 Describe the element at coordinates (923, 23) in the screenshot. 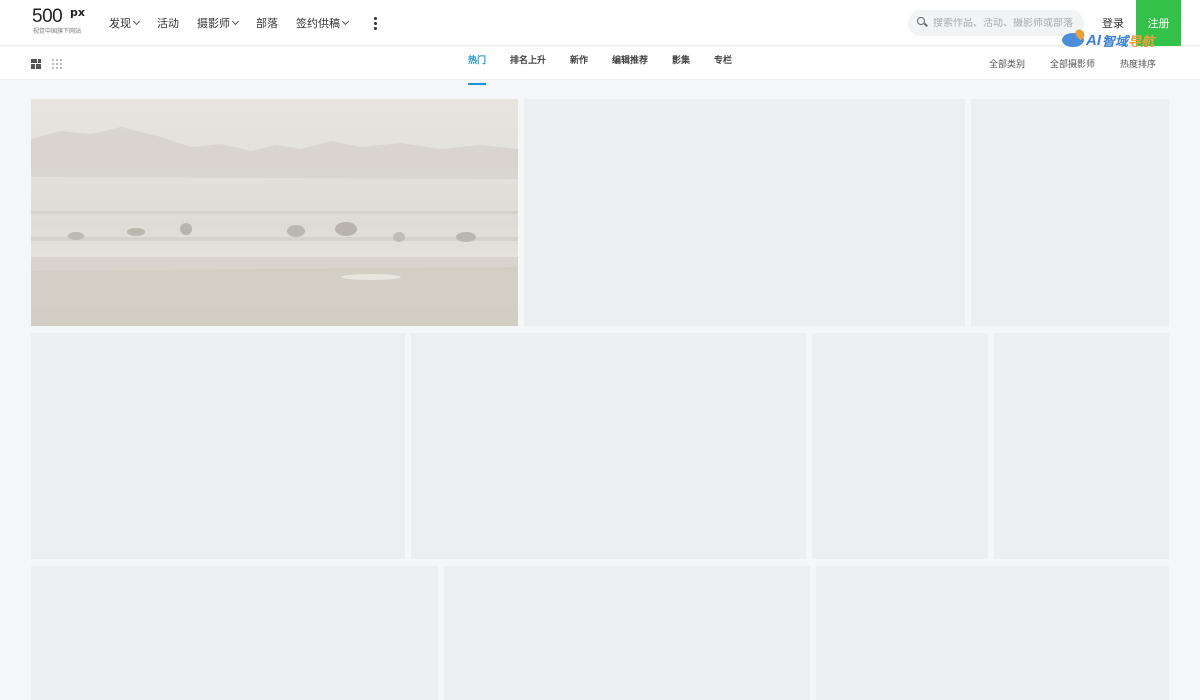

I see `search-icon` at that location.